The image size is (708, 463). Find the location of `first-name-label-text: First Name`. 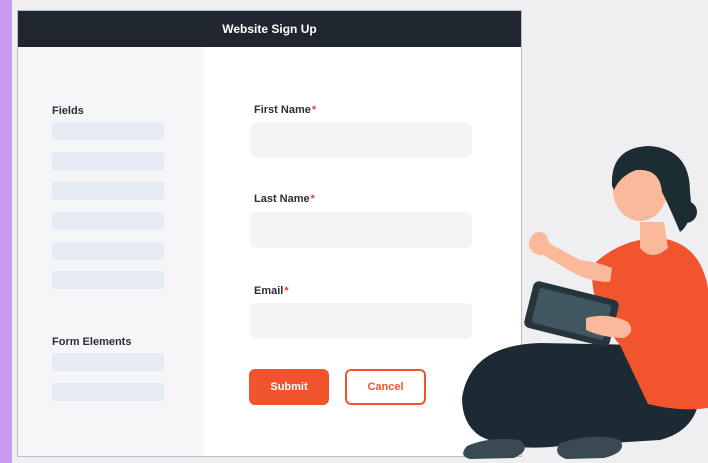

first-name-label-text: First Name is located at coordinates (282, 110).